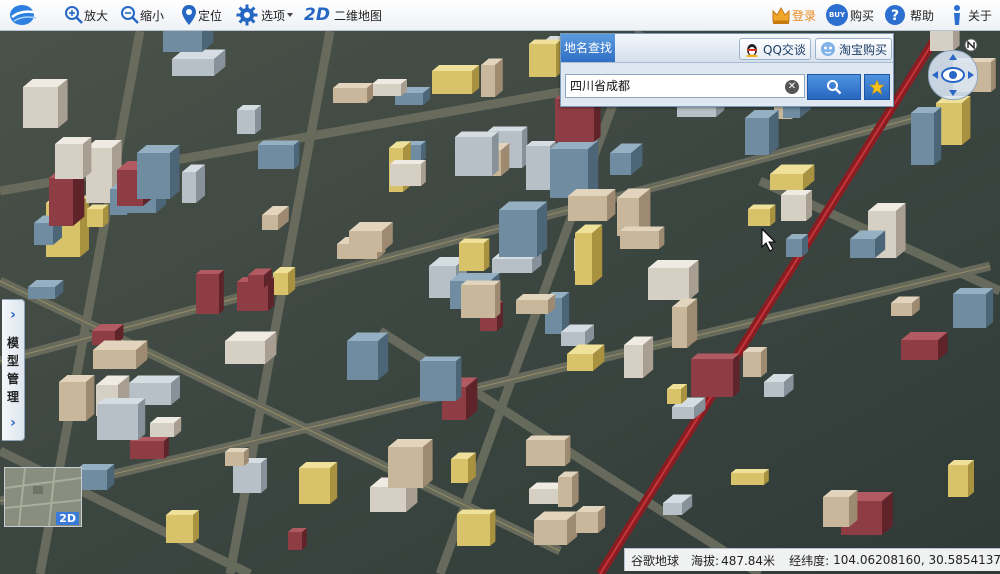  I want to click on model-management-char-3: 管, so click(12, 379).